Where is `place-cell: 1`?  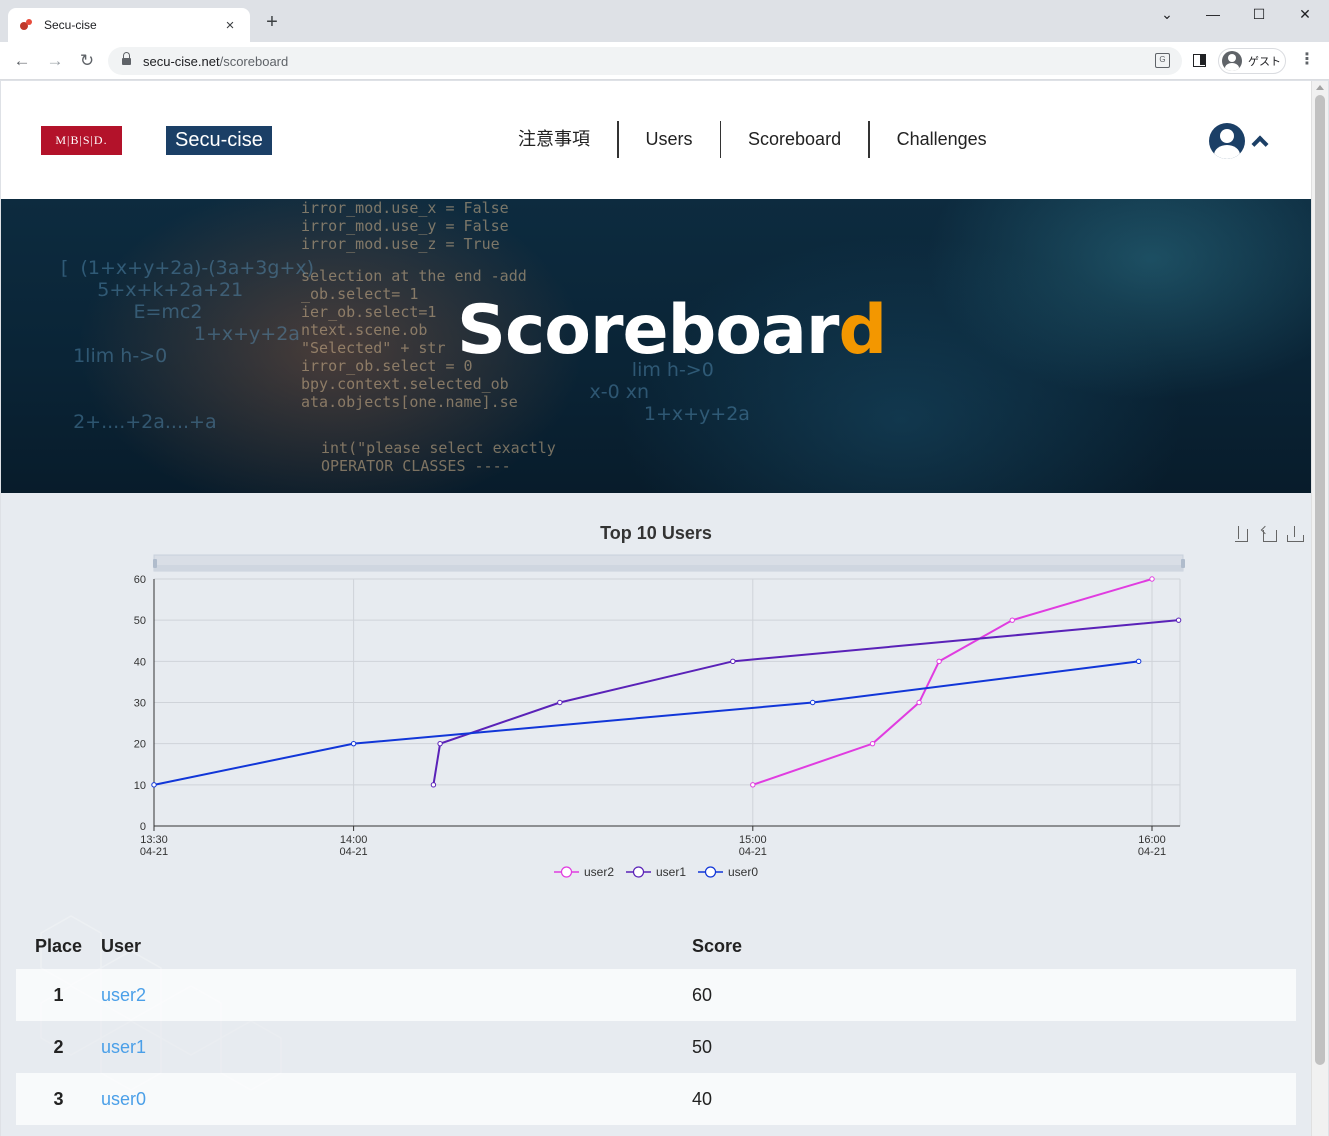
place-cell: 1 is located at coordinates (58, 994).